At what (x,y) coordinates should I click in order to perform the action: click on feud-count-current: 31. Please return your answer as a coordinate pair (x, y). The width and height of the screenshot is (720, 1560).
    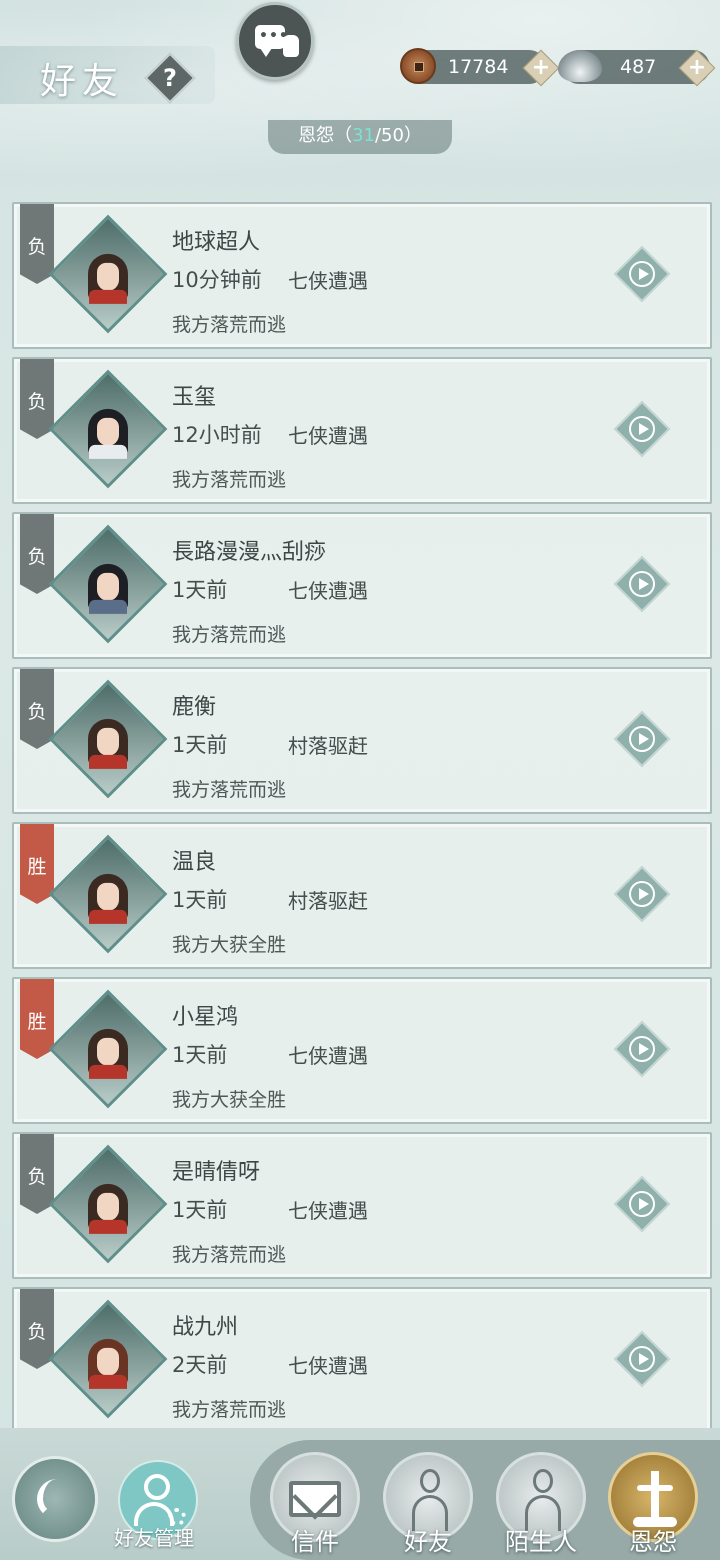
    Looking at the image, I should click on (363, 135).